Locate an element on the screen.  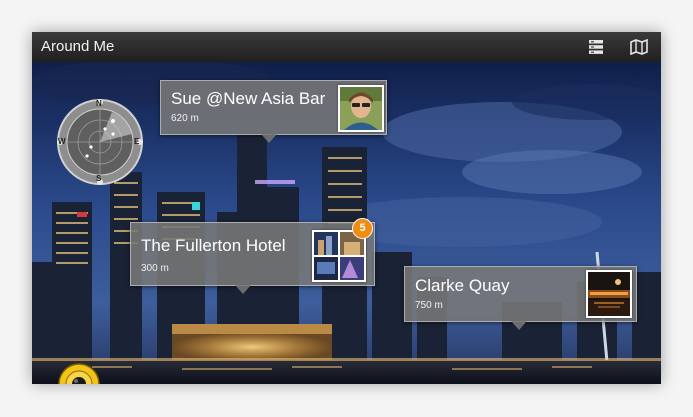
photo-count-badge: 5 is located at coordinates (362, 228).